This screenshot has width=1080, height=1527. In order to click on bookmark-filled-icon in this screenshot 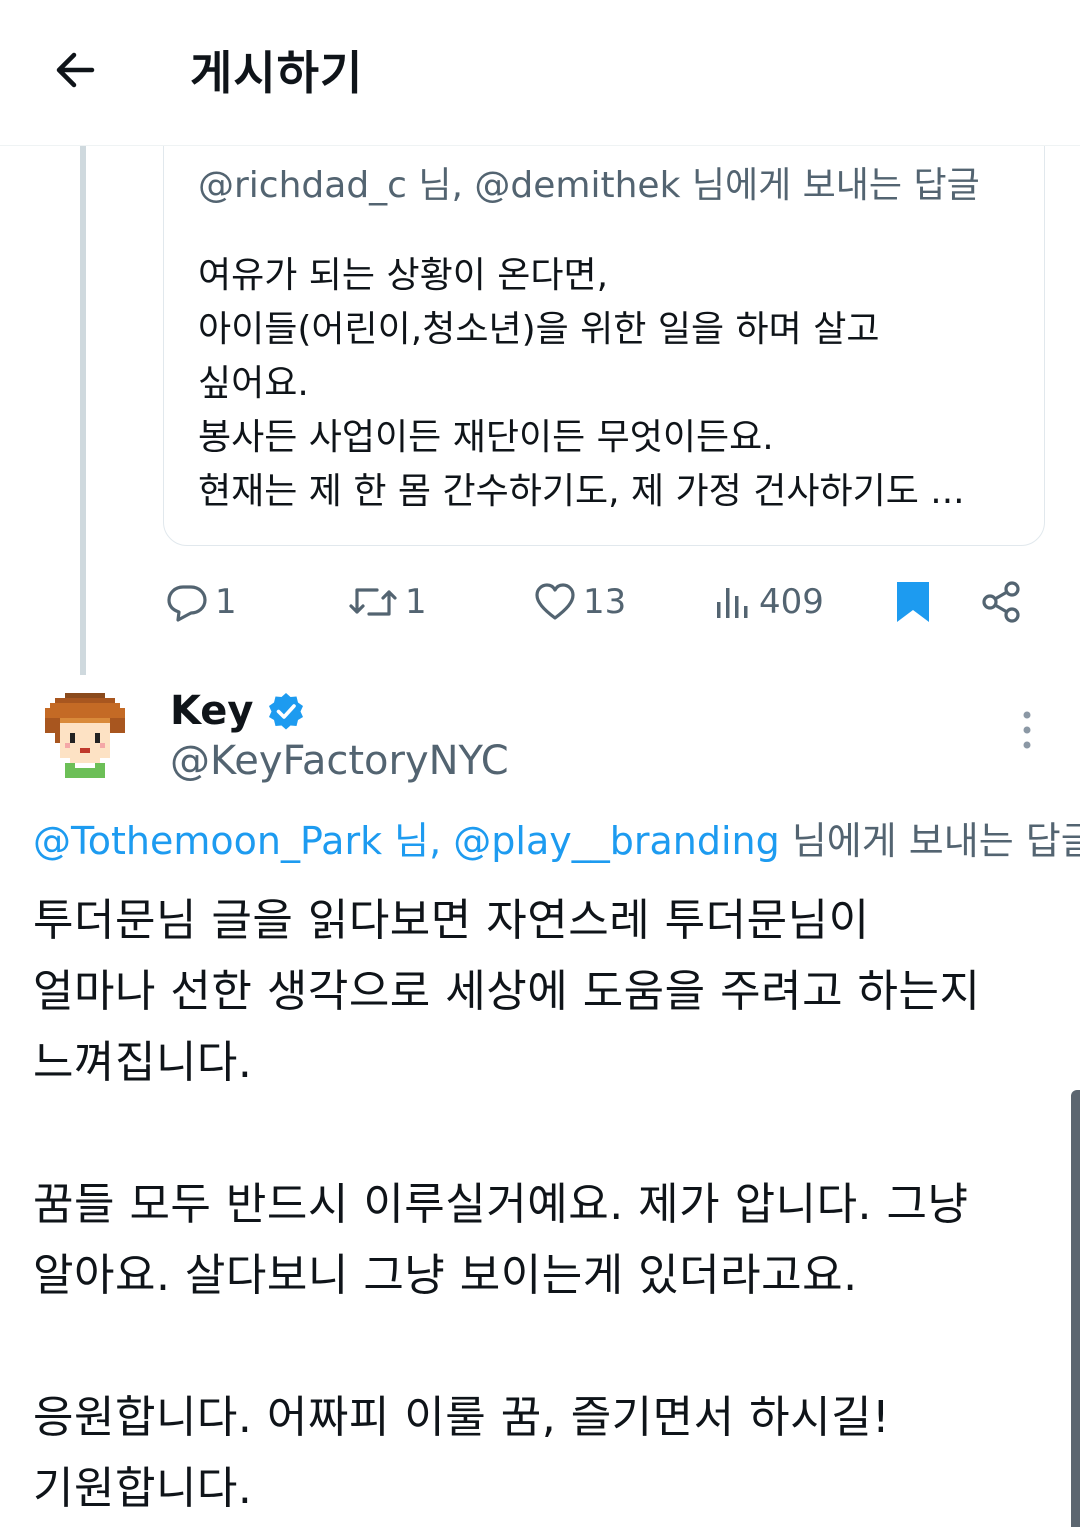, I will do `click(913, 602)`.